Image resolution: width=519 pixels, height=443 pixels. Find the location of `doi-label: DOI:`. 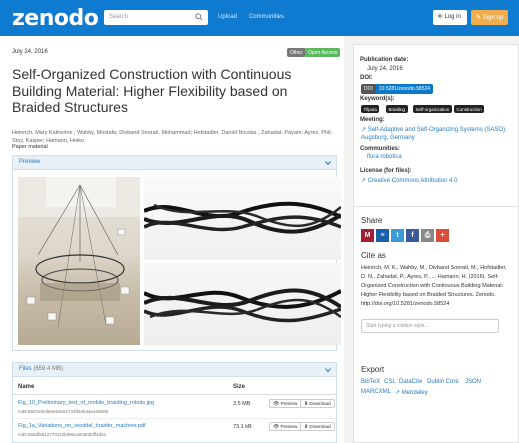

doi-label: DOI: is located at coordinates (366, 78).